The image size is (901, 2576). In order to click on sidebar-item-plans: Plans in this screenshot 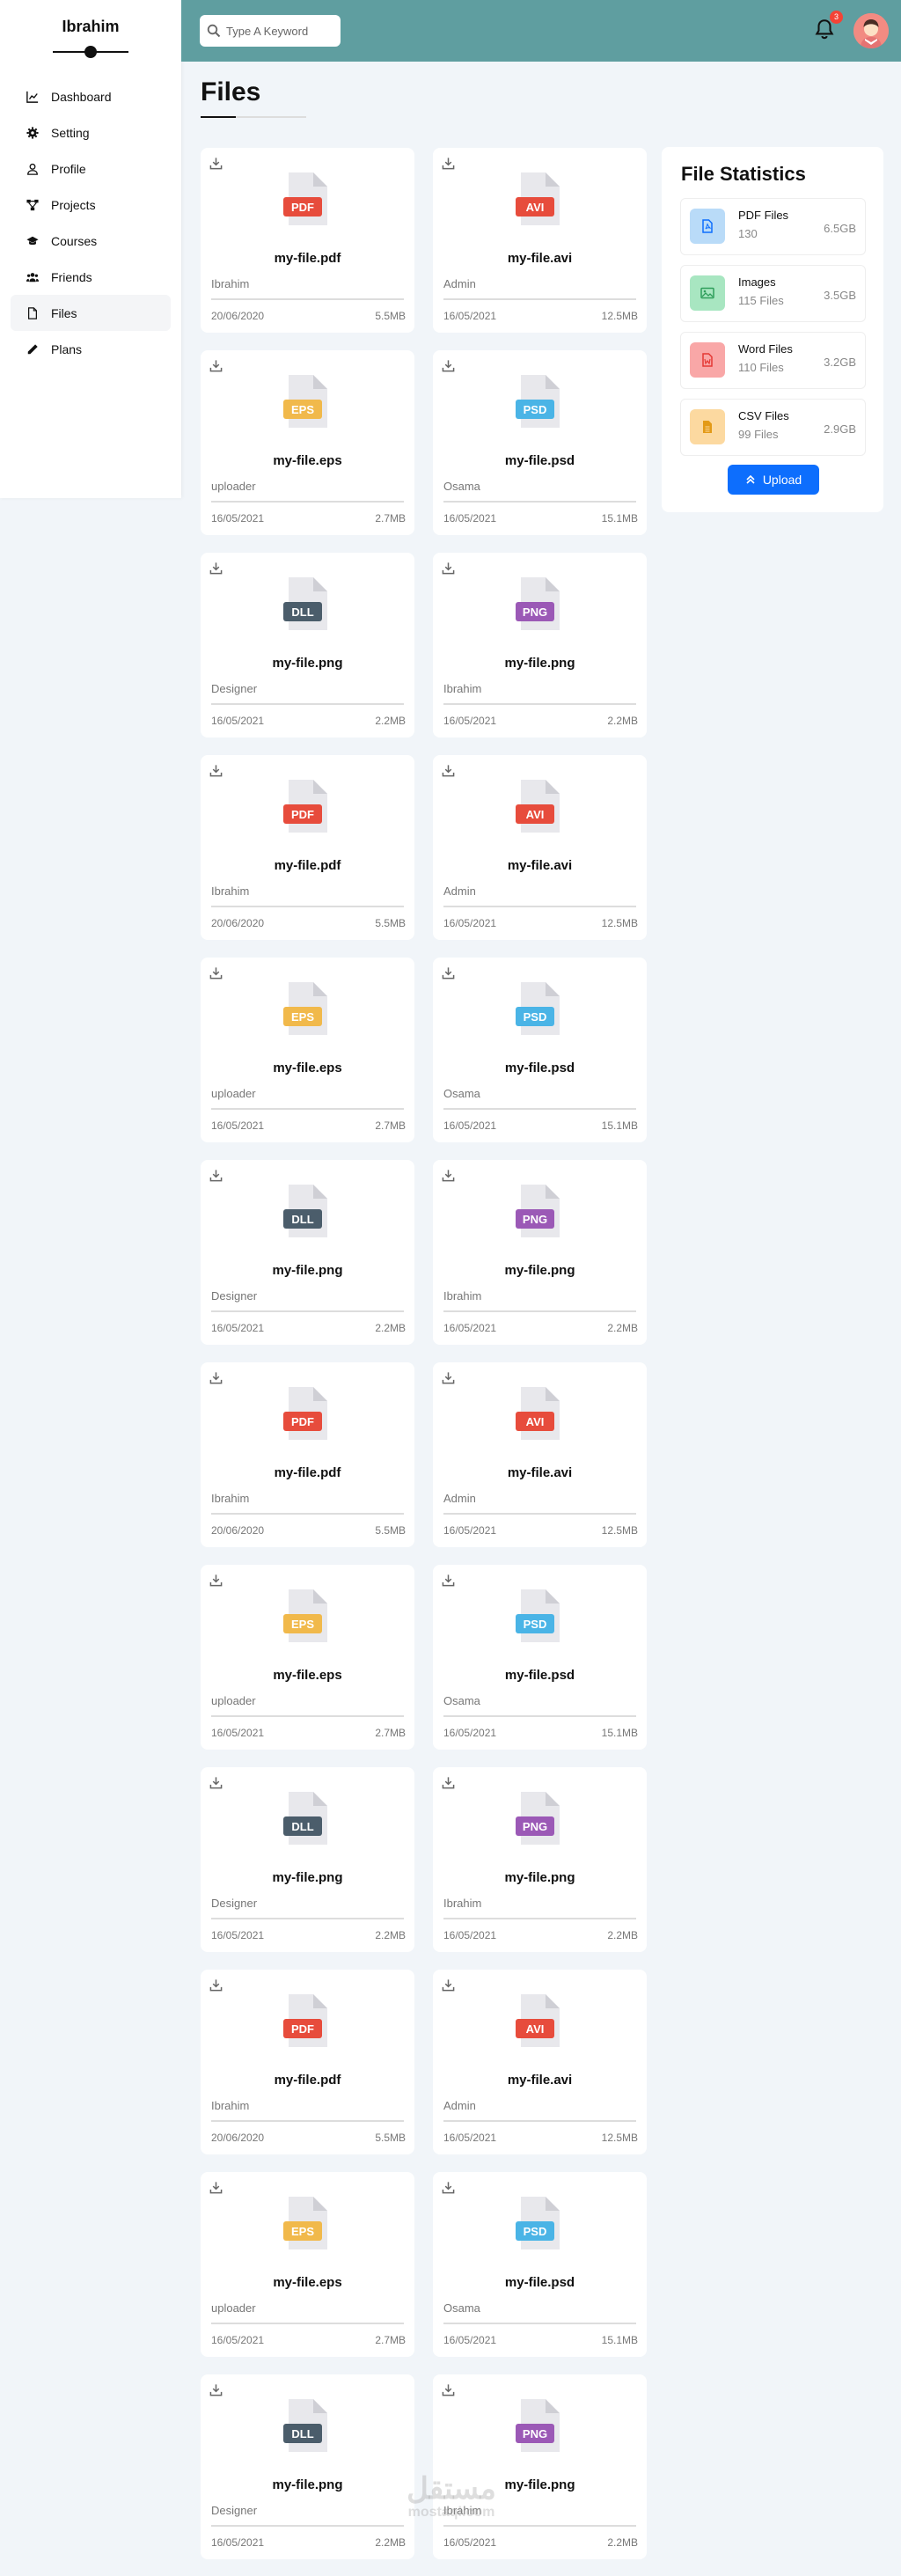, I will do `click(91, 349)`.